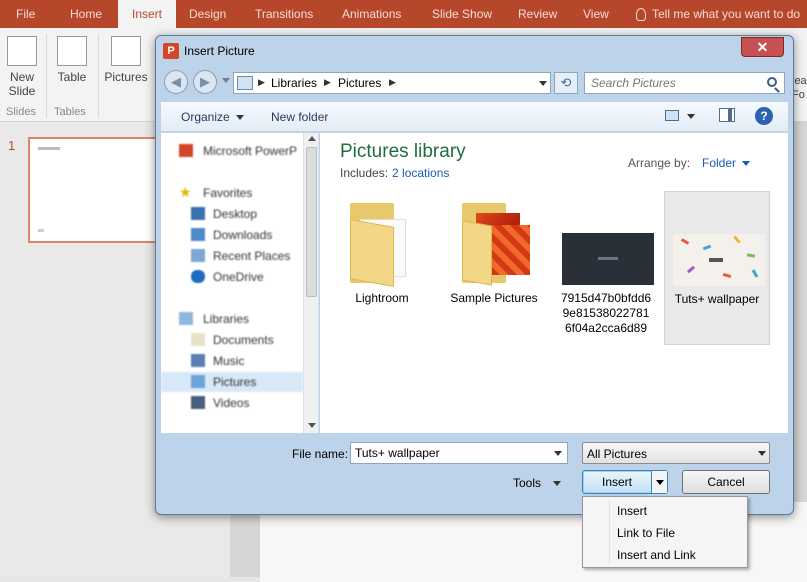 The height and width of the screenshot is (582, 807). Describe the element at coordinates (617, 454) in the screenshot. I see `file-type-value: All Pictures` at that location.